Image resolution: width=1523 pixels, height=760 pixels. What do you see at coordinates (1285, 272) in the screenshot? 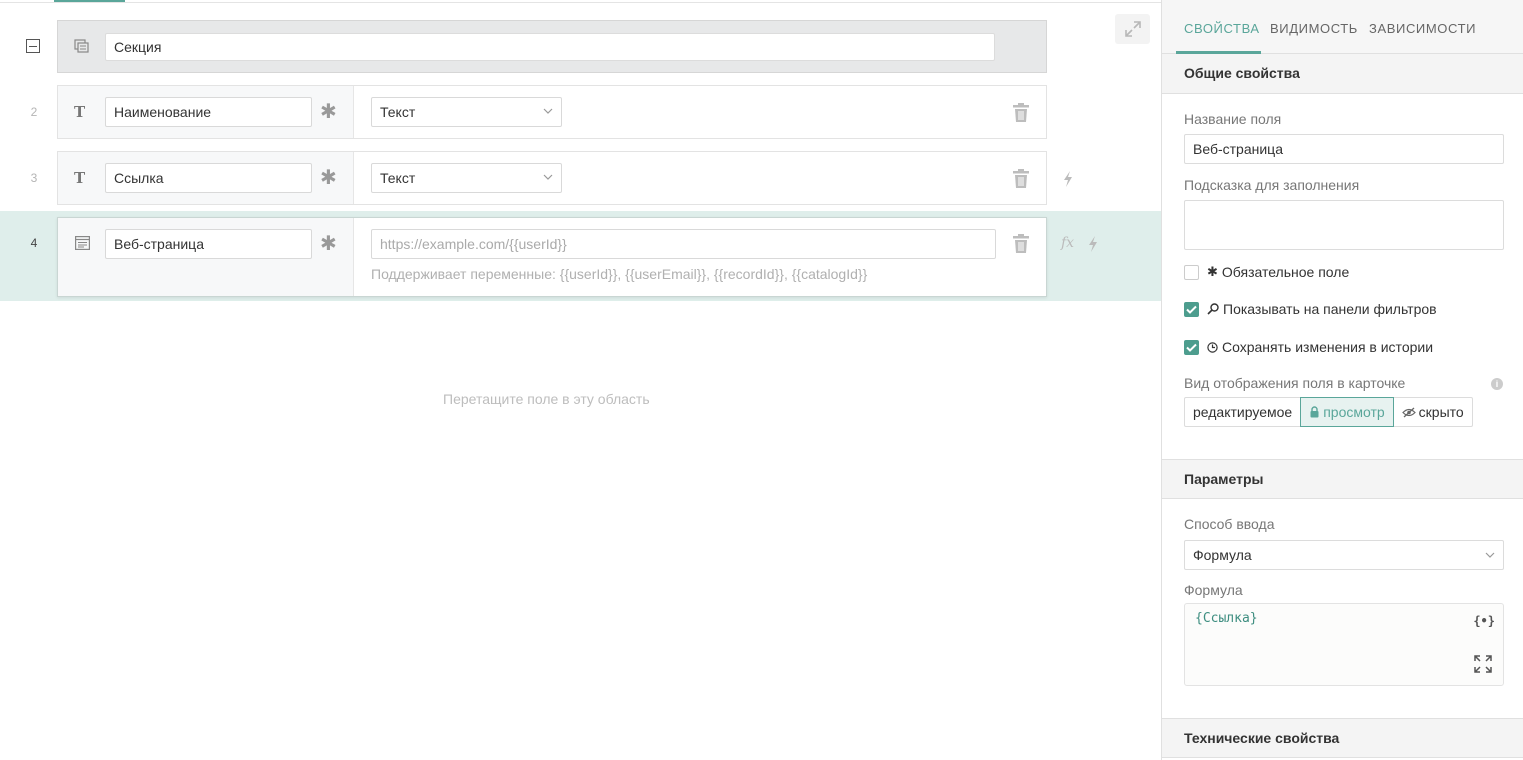
I see `required-label: Обязательное поле` at bounding box center [1285, 272].